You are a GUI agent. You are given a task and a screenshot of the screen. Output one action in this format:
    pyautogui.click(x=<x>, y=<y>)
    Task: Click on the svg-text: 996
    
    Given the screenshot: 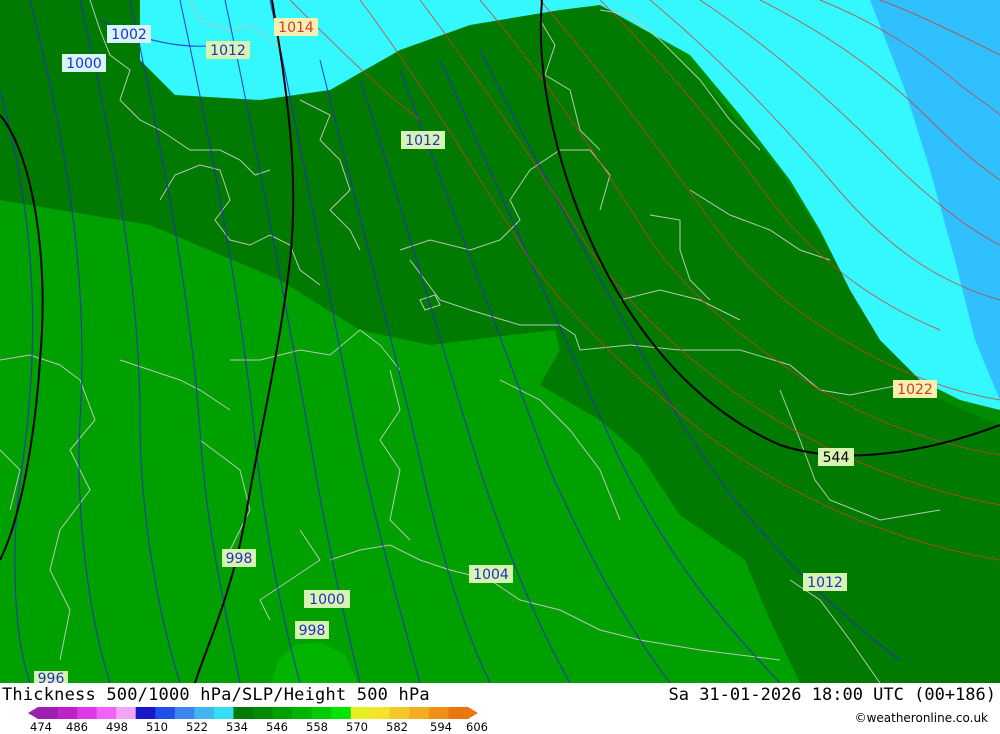 What is the action you would take?
    pyautogui.click(x=51, y=677)
    